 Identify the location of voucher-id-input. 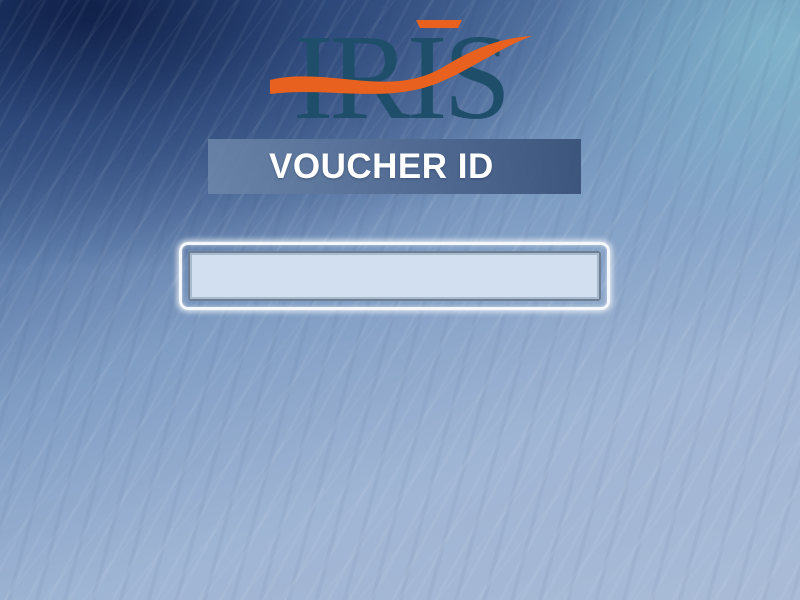
(394, 276).